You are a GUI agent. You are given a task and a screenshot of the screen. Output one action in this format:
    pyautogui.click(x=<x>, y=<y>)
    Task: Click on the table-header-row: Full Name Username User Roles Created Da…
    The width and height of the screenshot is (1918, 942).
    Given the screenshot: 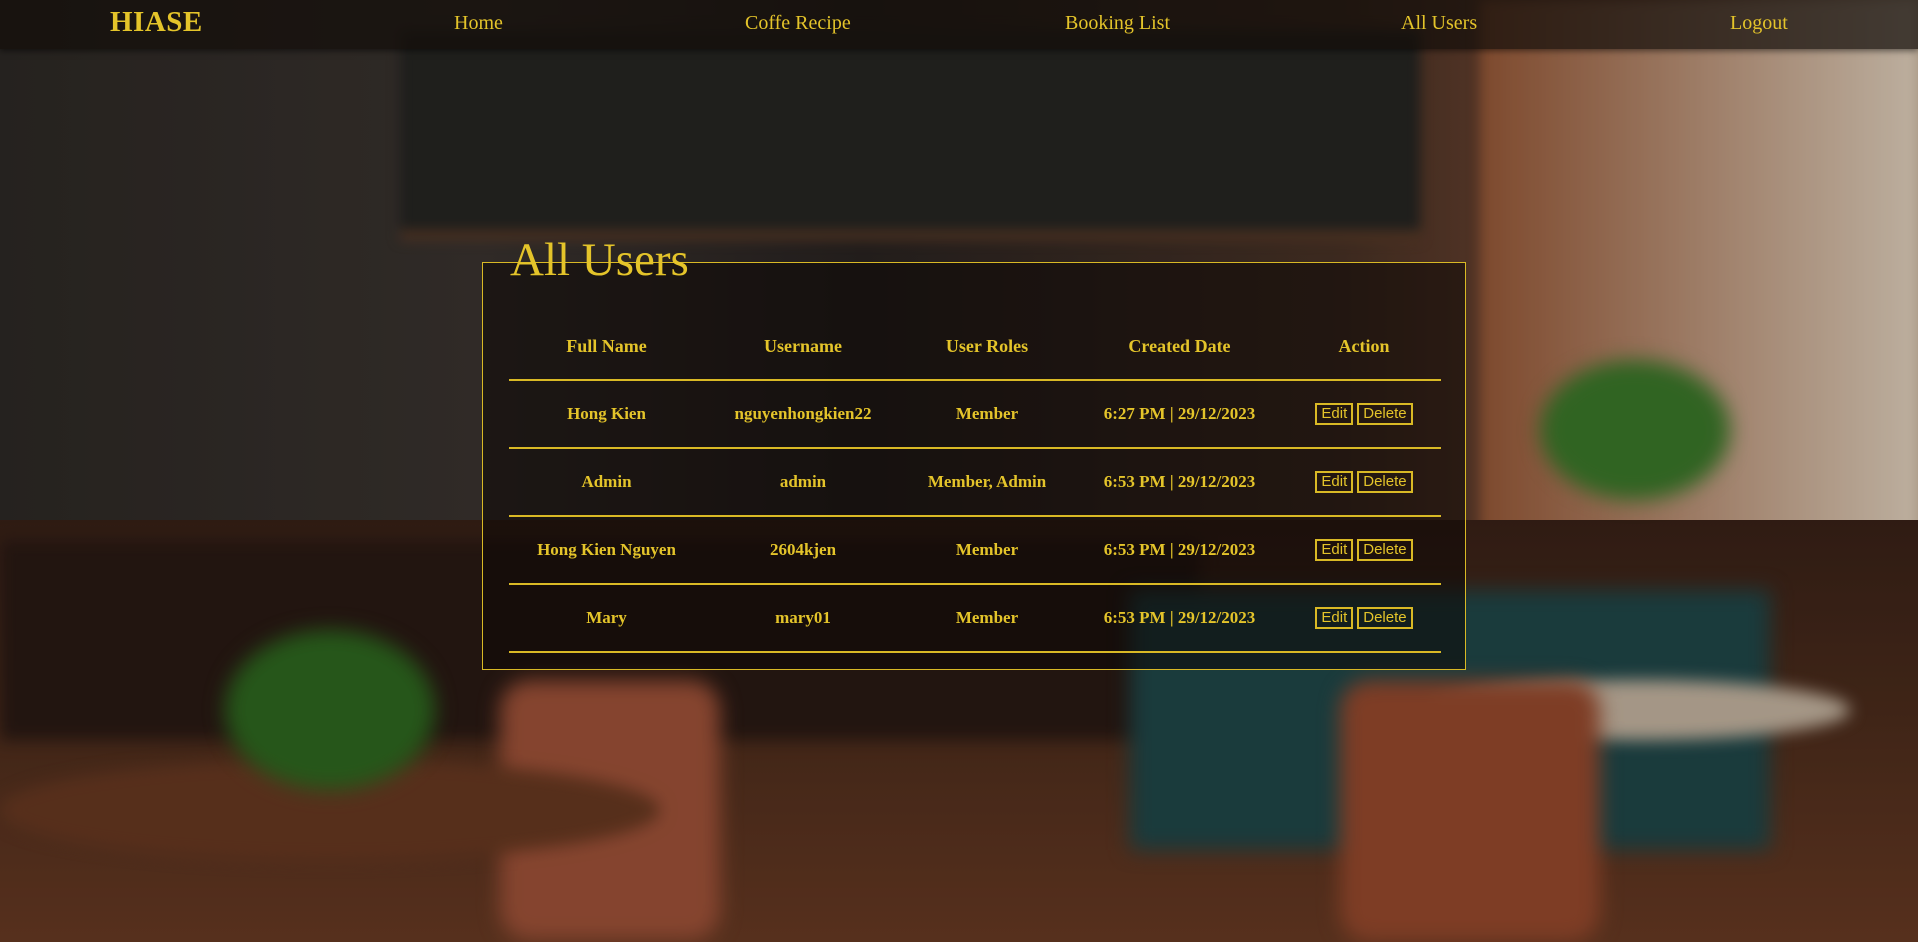 What is the action you would take?
    pyautogui.click(x=975, y=351)
    